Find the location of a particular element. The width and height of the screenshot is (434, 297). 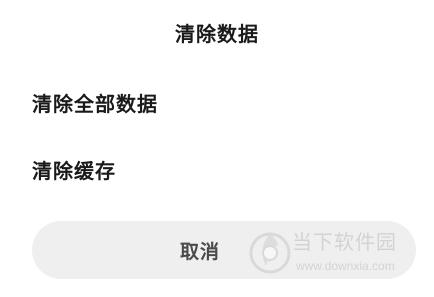

clear-cache-option: 清除缓存 is located at coordinates (74, 171).